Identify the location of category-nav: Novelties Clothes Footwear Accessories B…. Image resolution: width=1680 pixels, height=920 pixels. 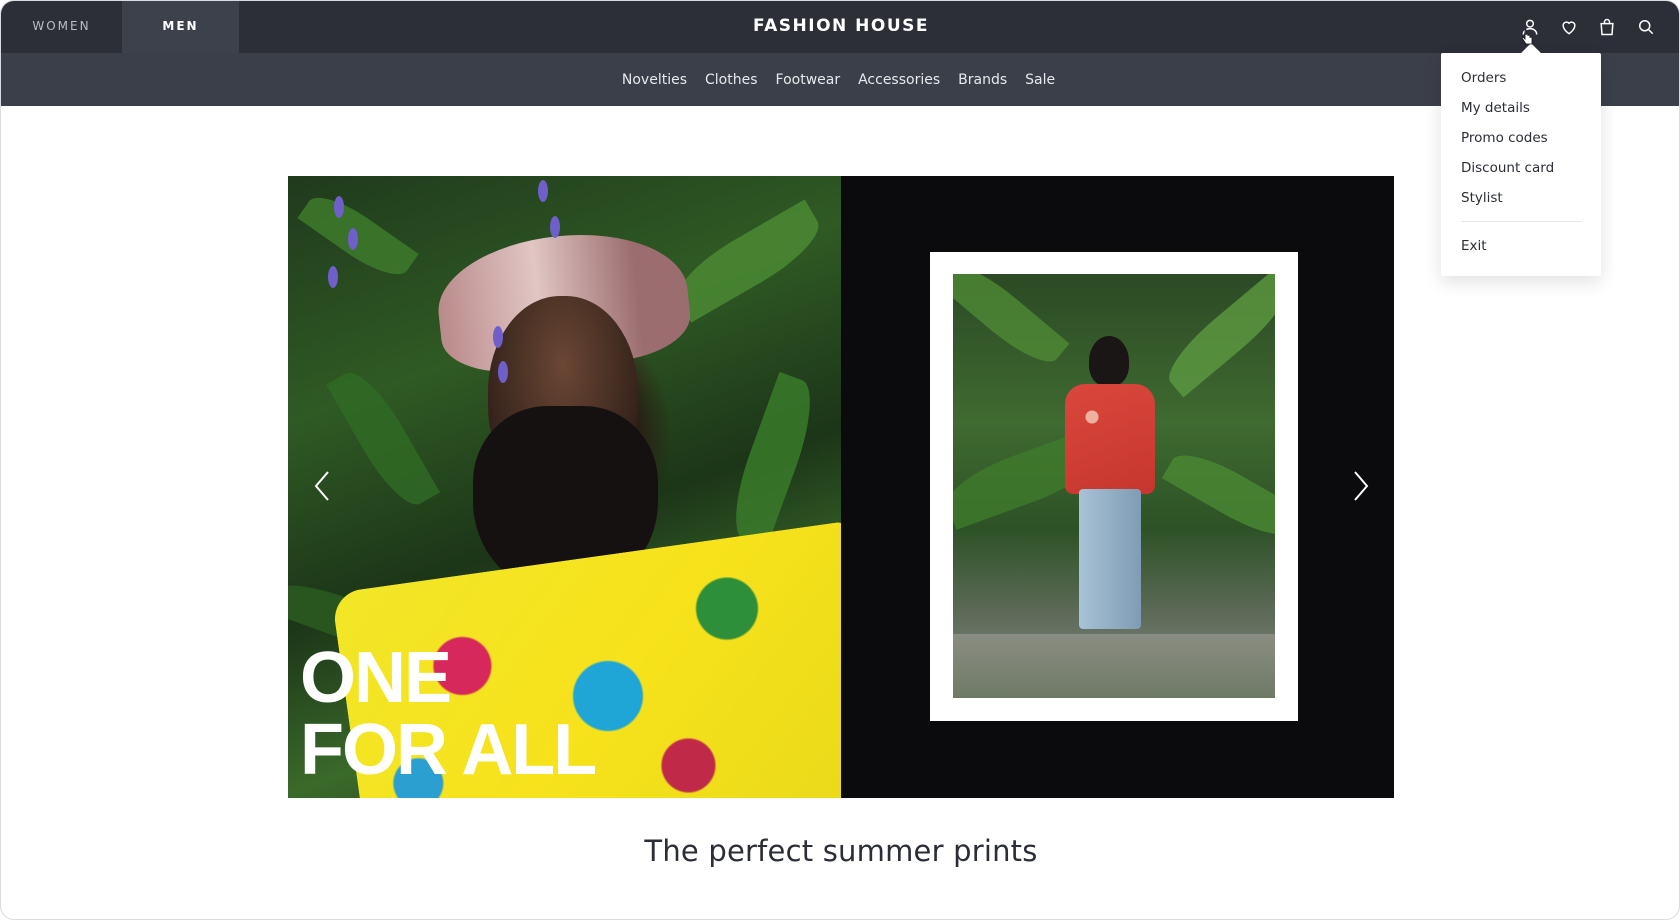
(840, 79).